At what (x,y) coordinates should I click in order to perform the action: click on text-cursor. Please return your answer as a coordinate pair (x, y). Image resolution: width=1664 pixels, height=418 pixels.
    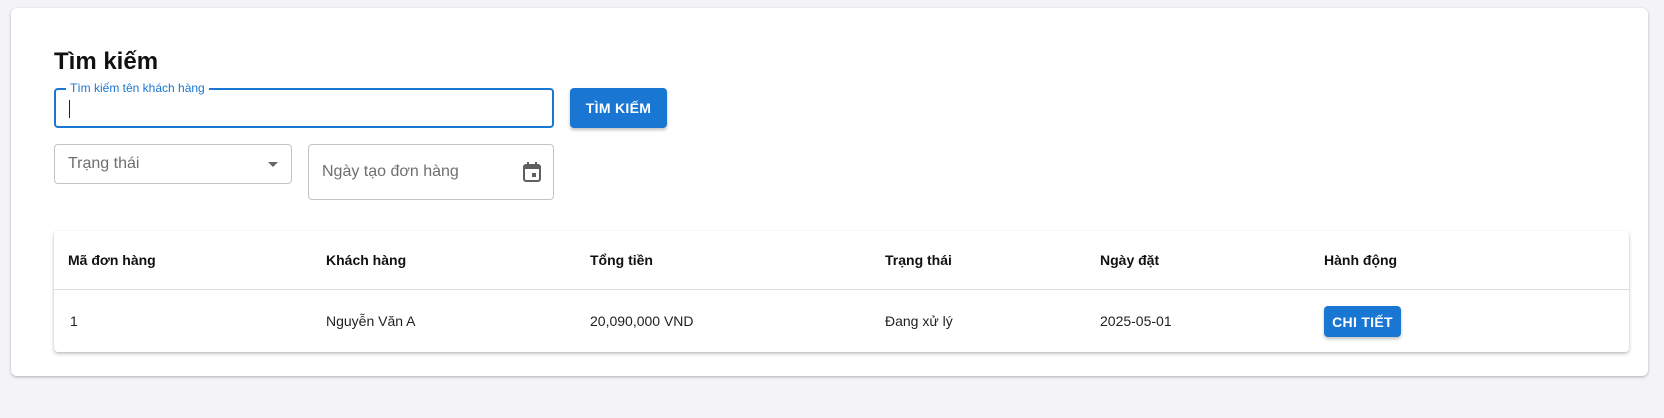
    Looking at the image, I should click on (69, 109).